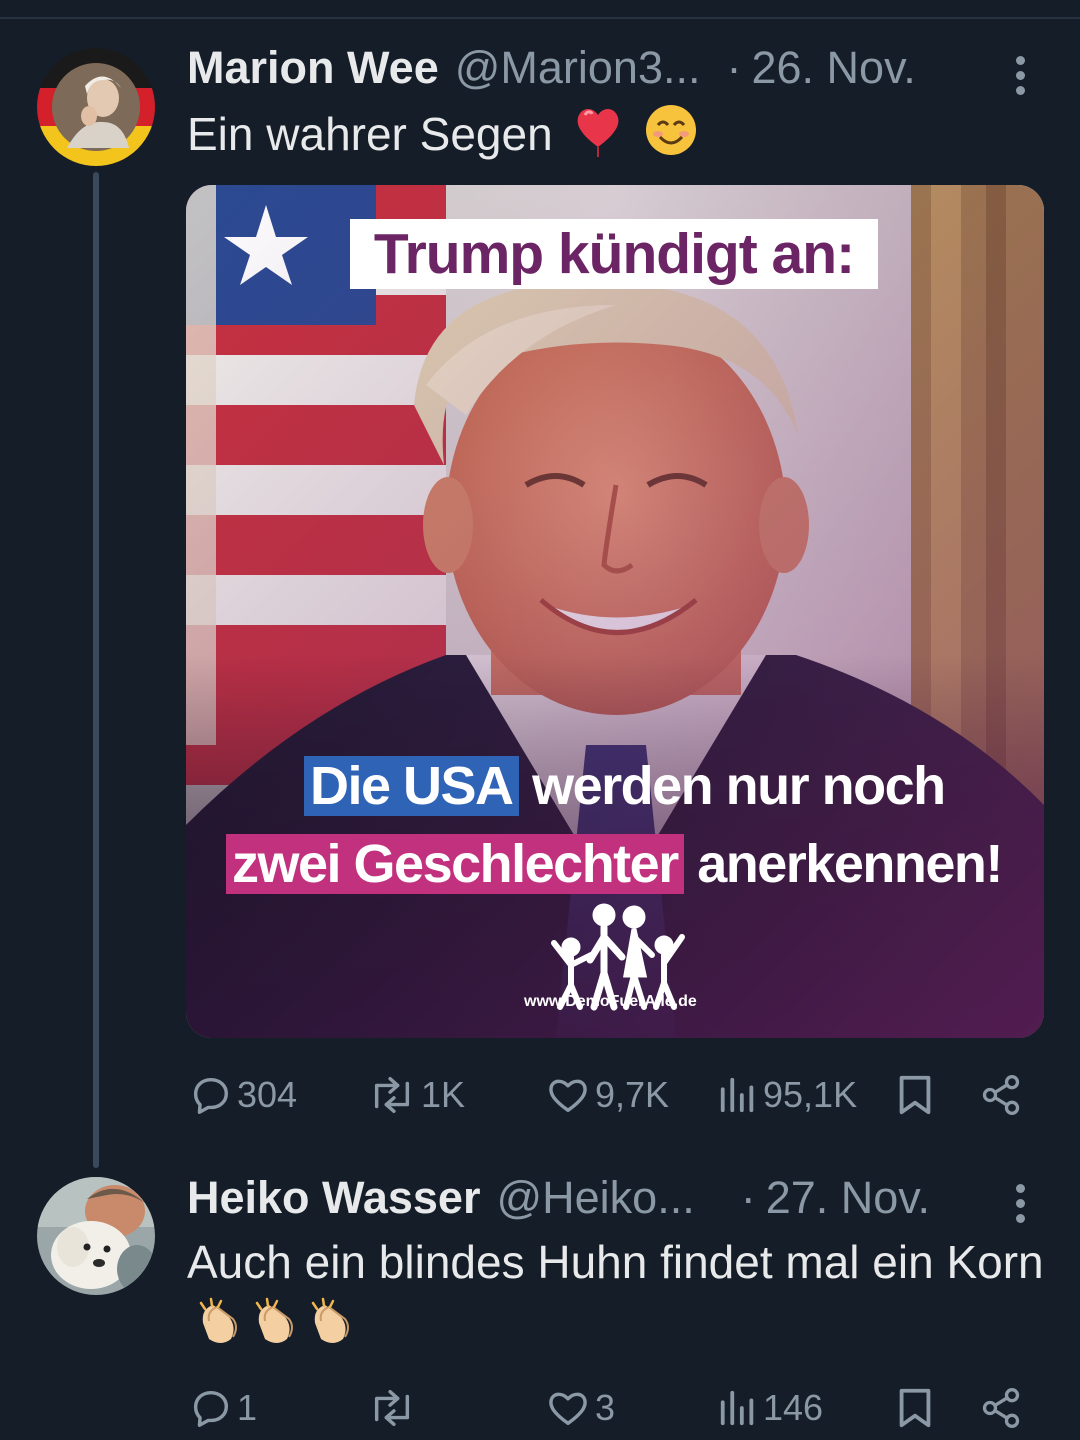 This screenshot has height=1440, width=1080. I want to click on reply-count: 304, so click(267, 1094).